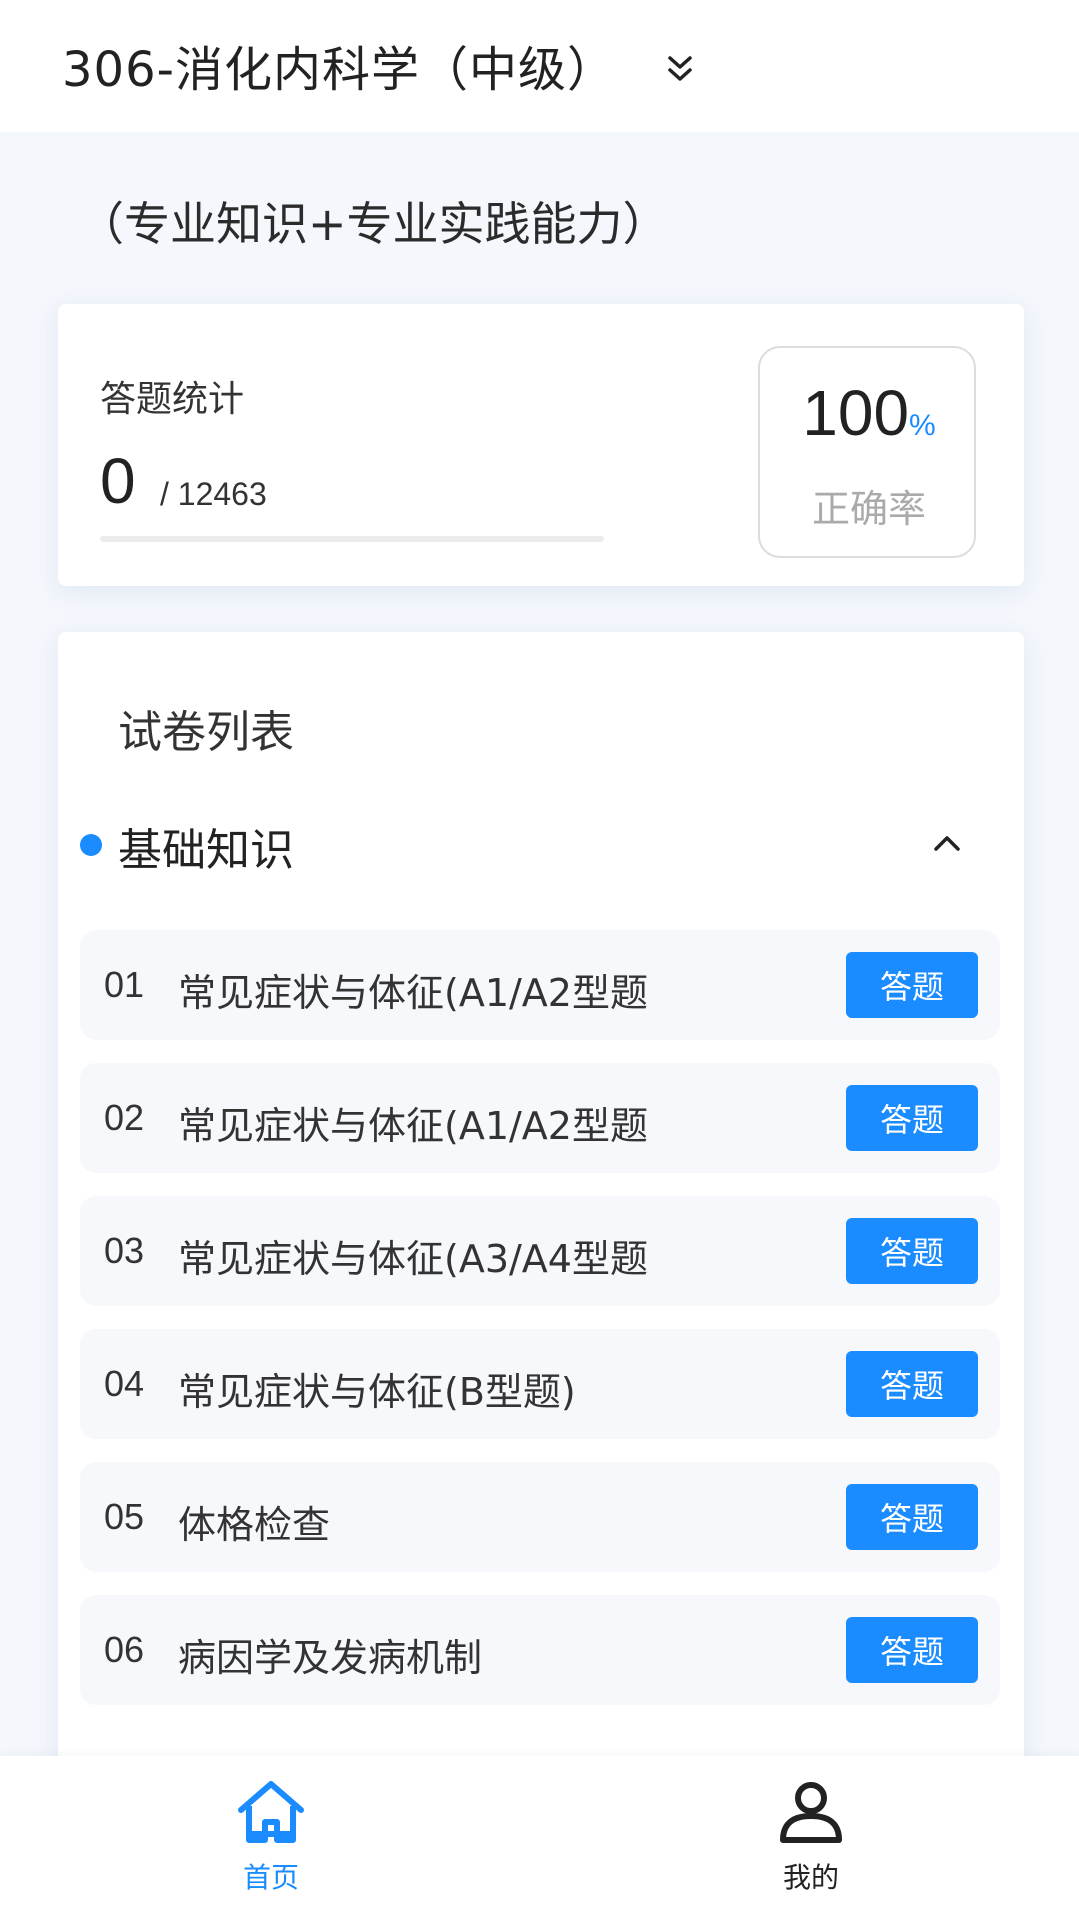 The image size is (1079, 1919). What do you see at coordinates (124, 1516) in the screenshot?
I see `paper-number: 05` at bounding box center [124, 1516].